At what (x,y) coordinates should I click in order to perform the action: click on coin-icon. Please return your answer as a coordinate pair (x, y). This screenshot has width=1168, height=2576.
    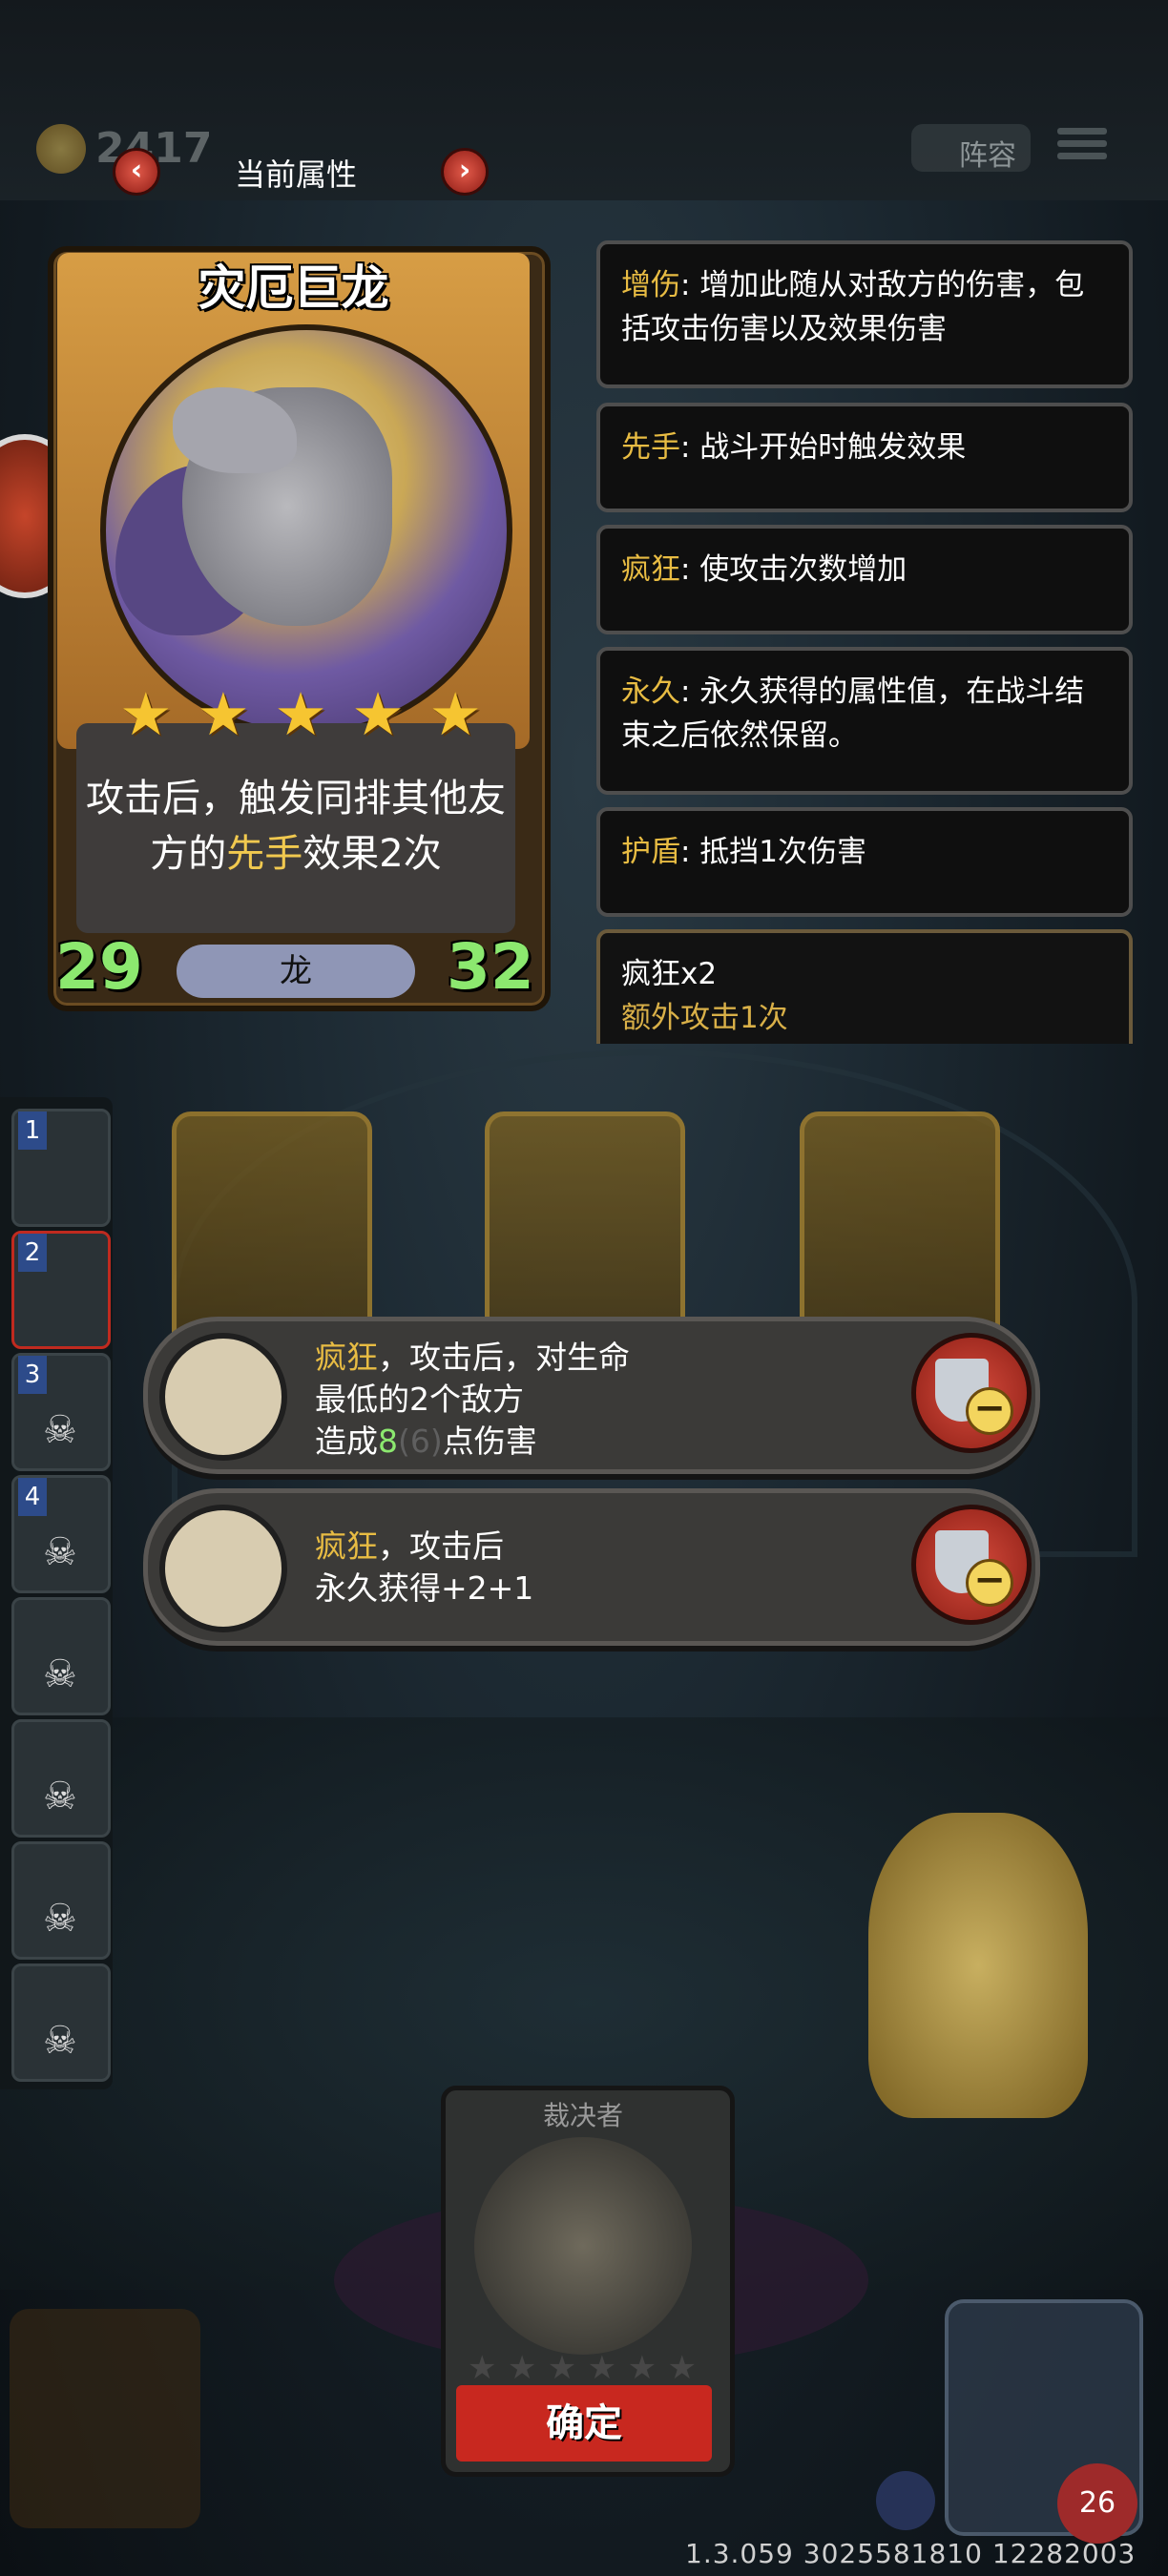
    Looking at the image, I should click on (61, 149).